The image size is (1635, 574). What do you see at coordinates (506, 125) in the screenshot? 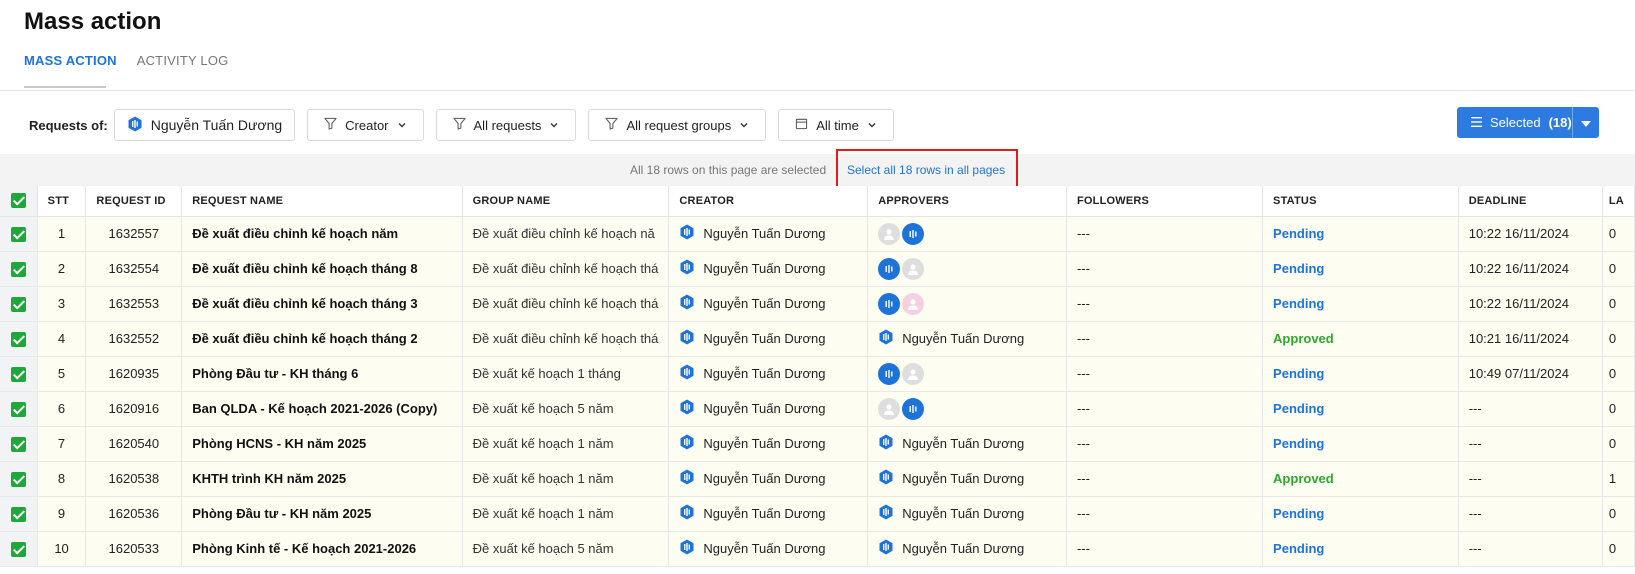
I see `requests-filter-button: All requests` at bounding box center [506, 125].